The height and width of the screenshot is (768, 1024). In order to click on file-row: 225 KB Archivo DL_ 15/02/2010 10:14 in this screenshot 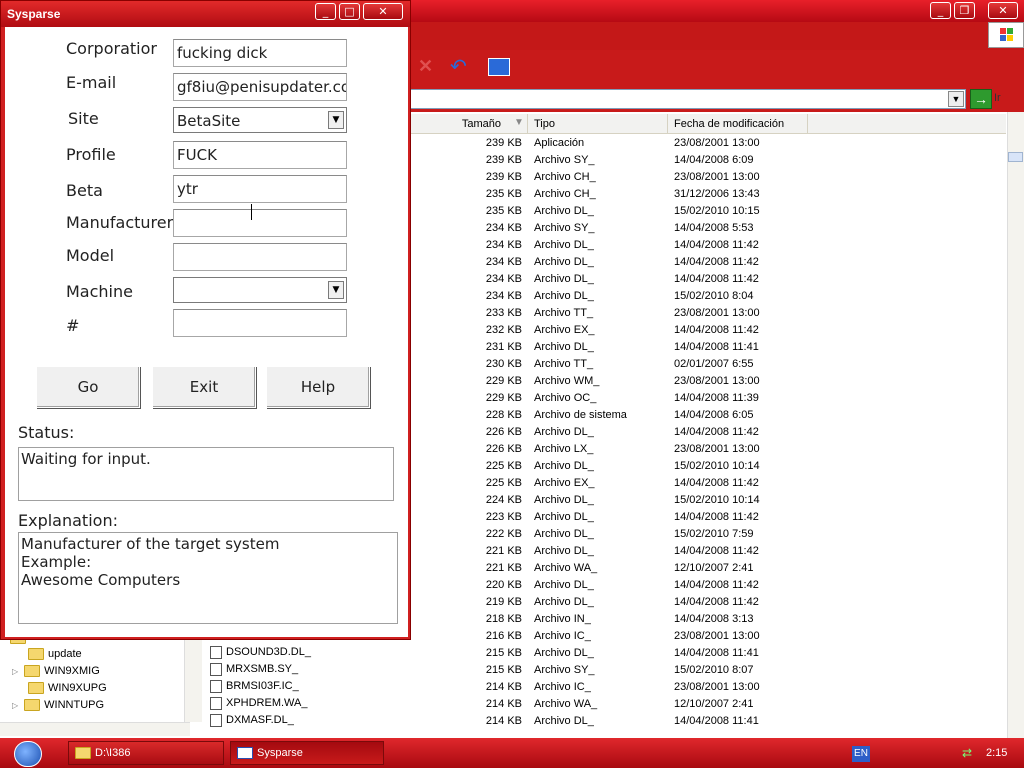, I will do `click(708, 466)`.